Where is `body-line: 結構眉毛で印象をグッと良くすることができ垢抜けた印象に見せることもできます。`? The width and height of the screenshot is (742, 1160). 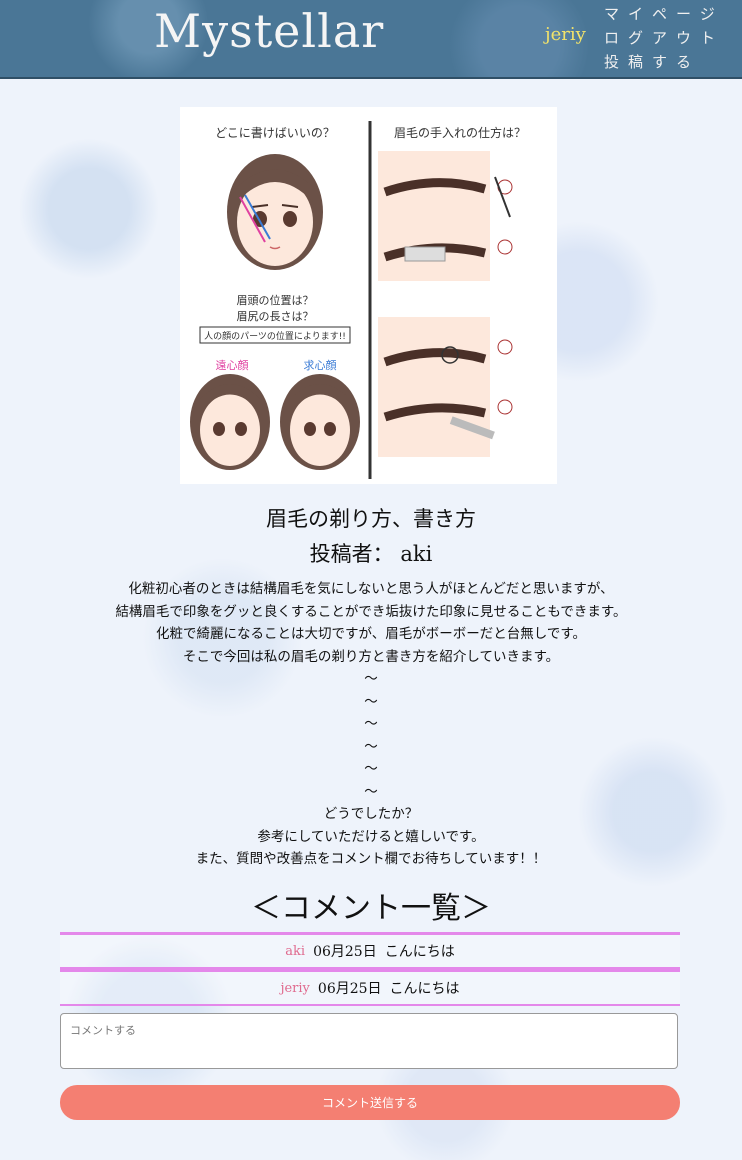
body-line: 結構眉毛で印象をグッと良くすることができ垢抜けた印象に見せることもできます。 is located at coordinates (371, 611).